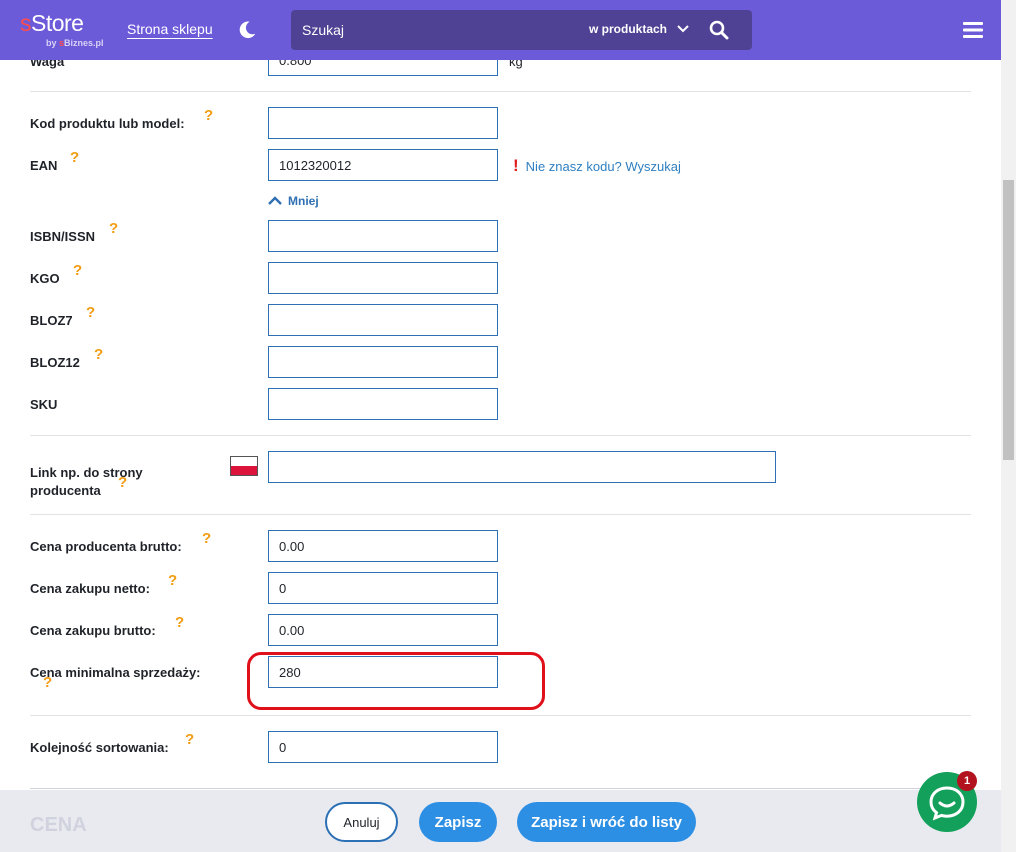  I want to click on moon-icon, so click(247, 30).